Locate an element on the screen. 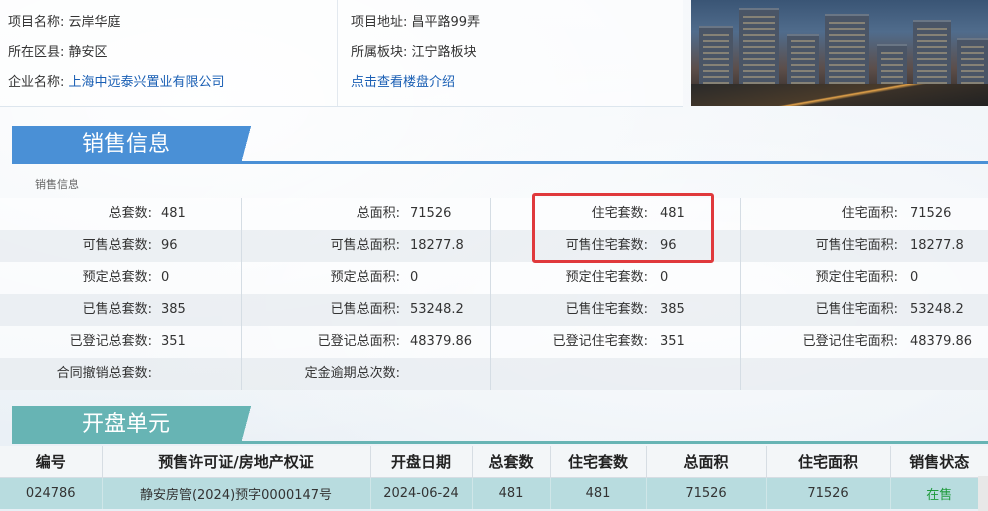  sales-field-label: 总面积: is located at coordinates (378, 213).